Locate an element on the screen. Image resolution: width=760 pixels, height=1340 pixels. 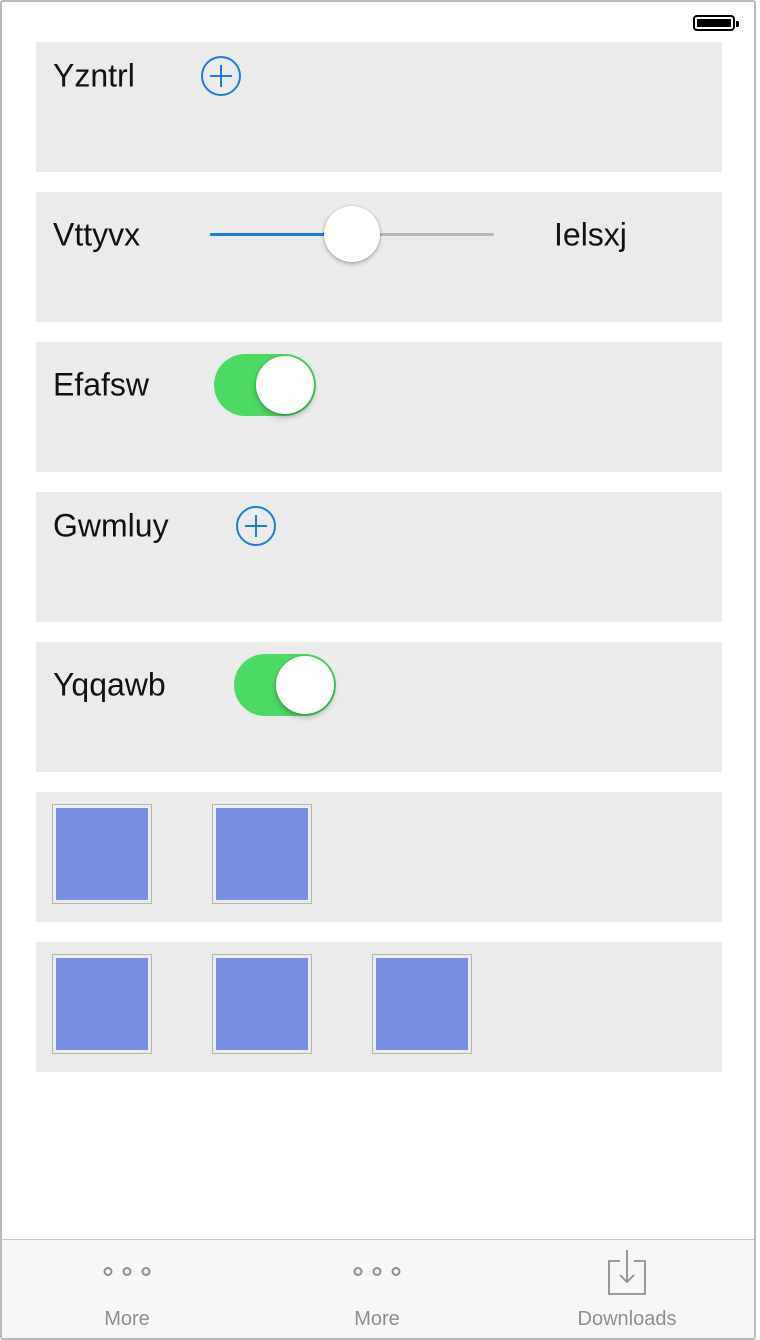
row-label: Yzntrl is located at coordinates (94, 75).